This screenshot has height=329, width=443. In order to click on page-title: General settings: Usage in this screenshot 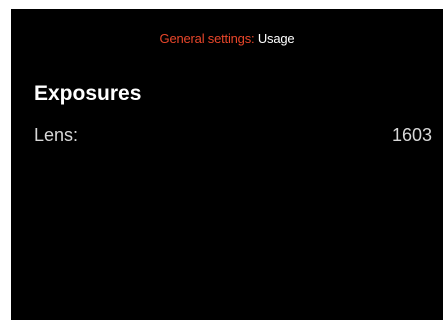, I will do `click(227, 38)`.